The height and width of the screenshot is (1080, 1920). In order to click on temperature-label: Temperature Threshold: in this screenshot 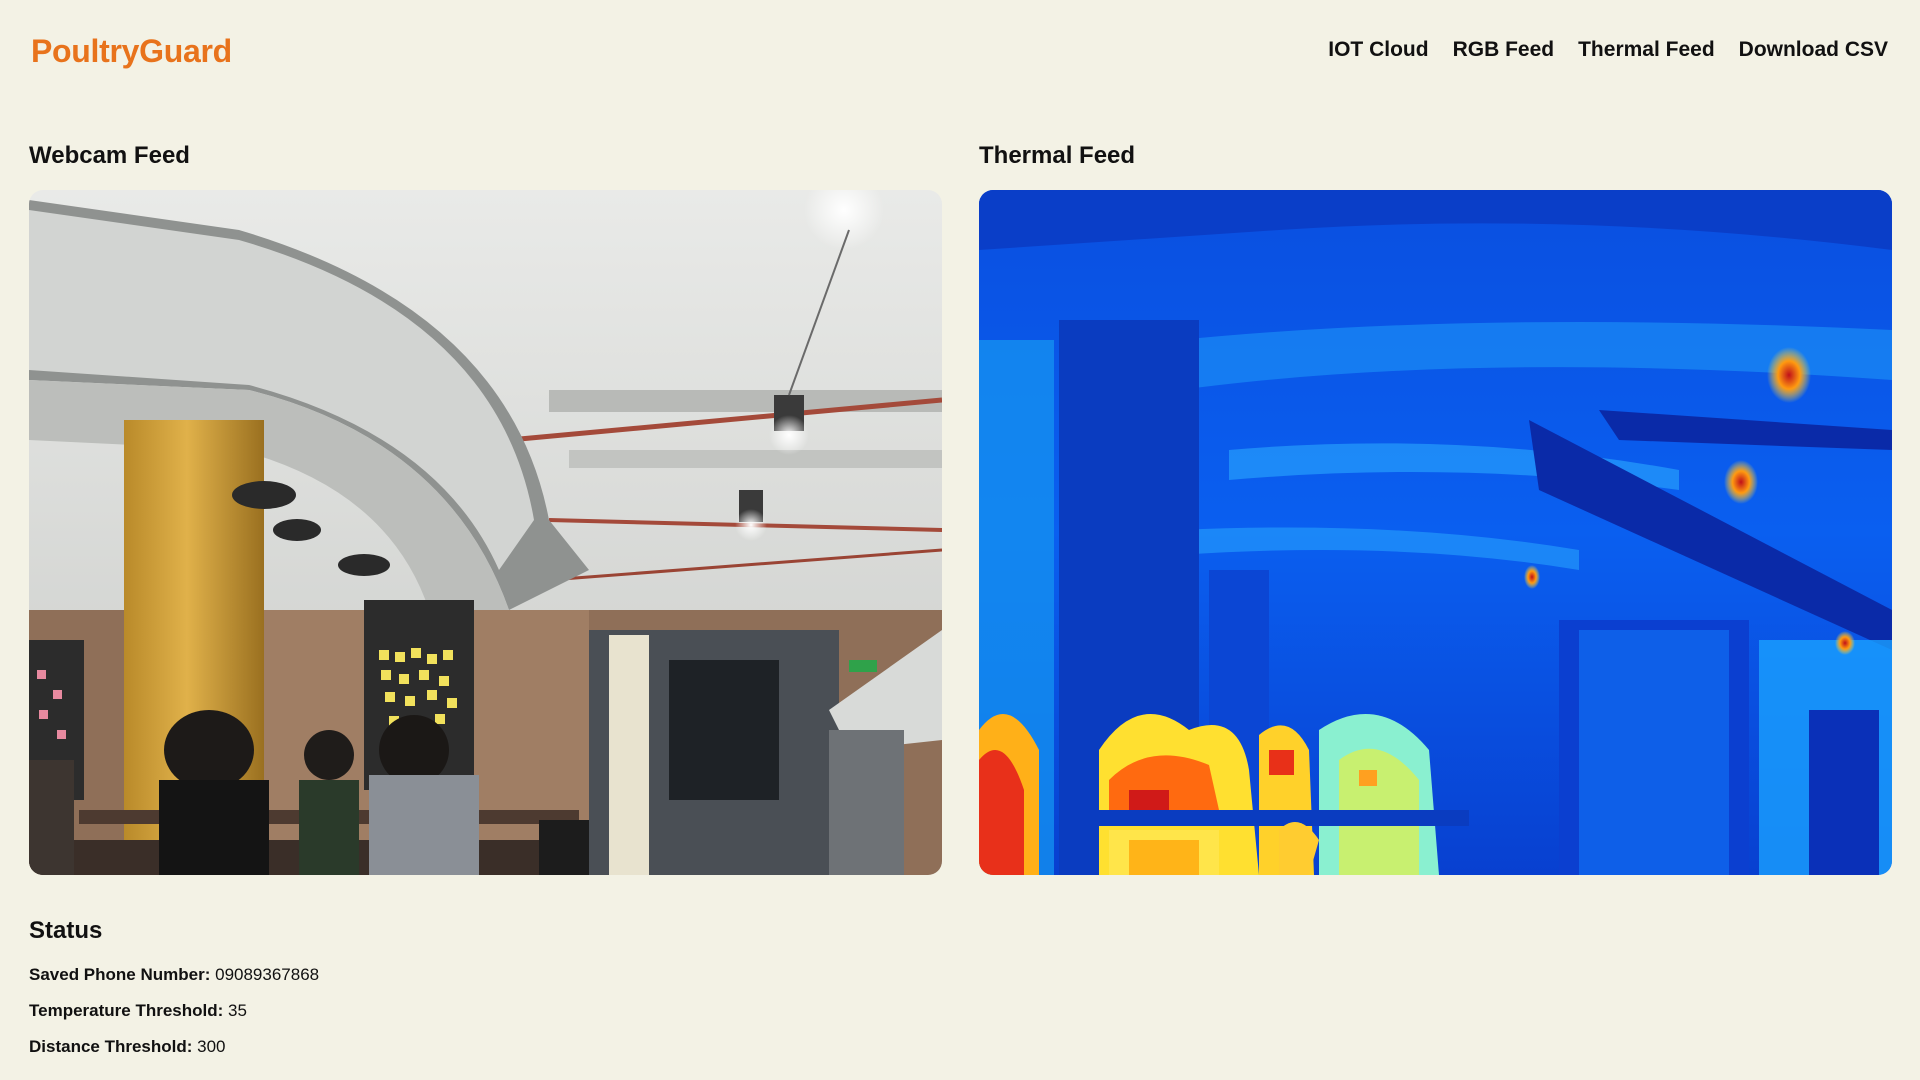, I will do `click(128, 1010)`.